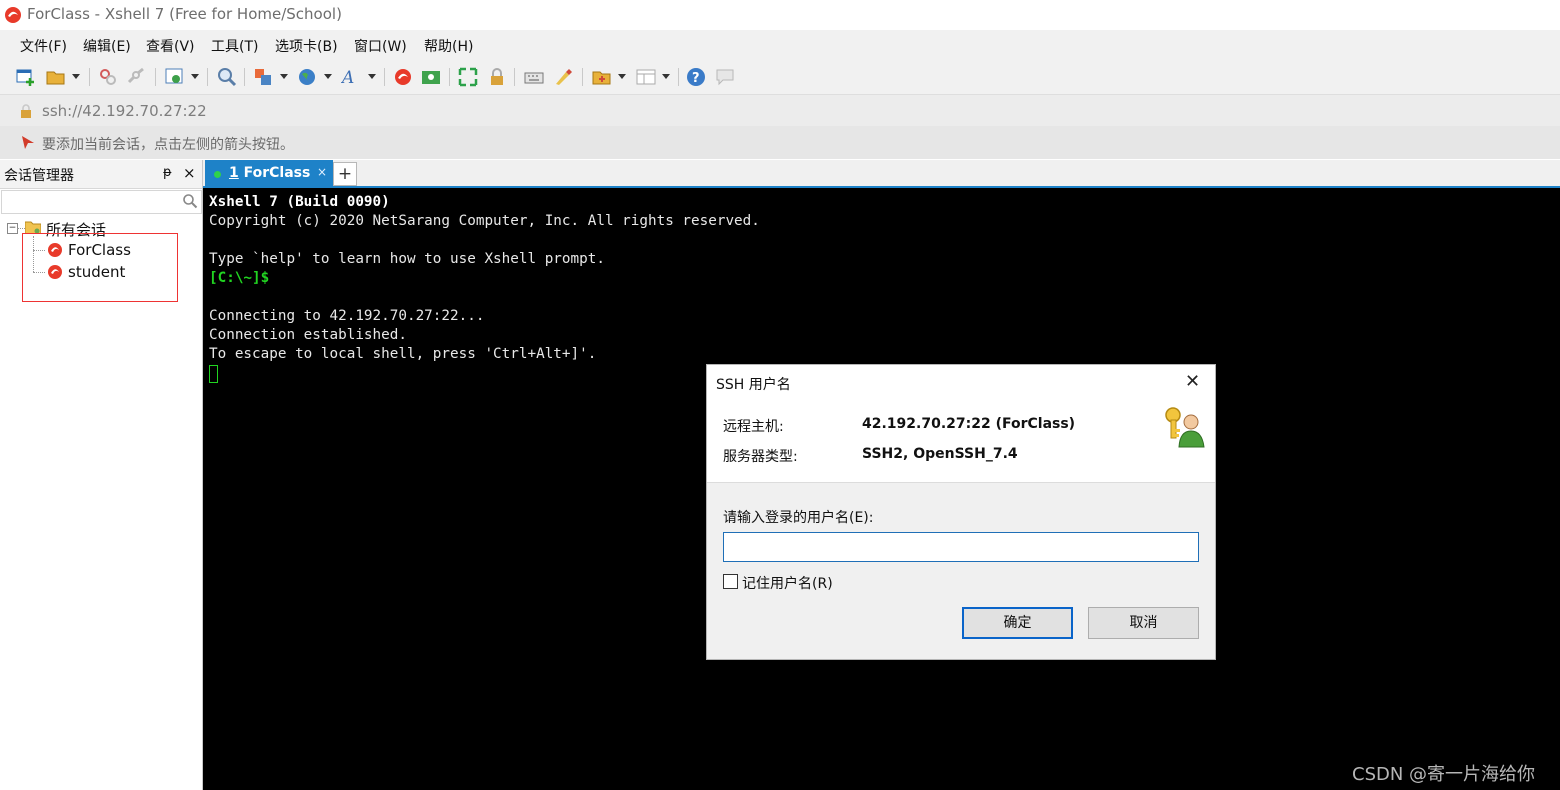 The image size is (1560, 790). What do you see at coordinates (1185, 427) in the screenshot?
I see `user-key-icon` at bounding box center [1185, 427].